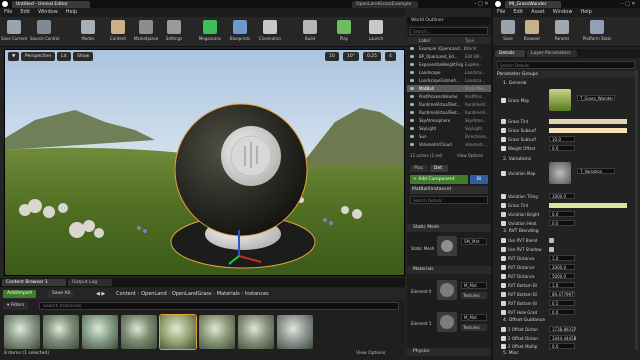 The height and width of the screenshot is (360, 640). What do you see at coordinates (219, 306) in the screenshot?
I see `content-search-input` at bounding box center [219, 306].